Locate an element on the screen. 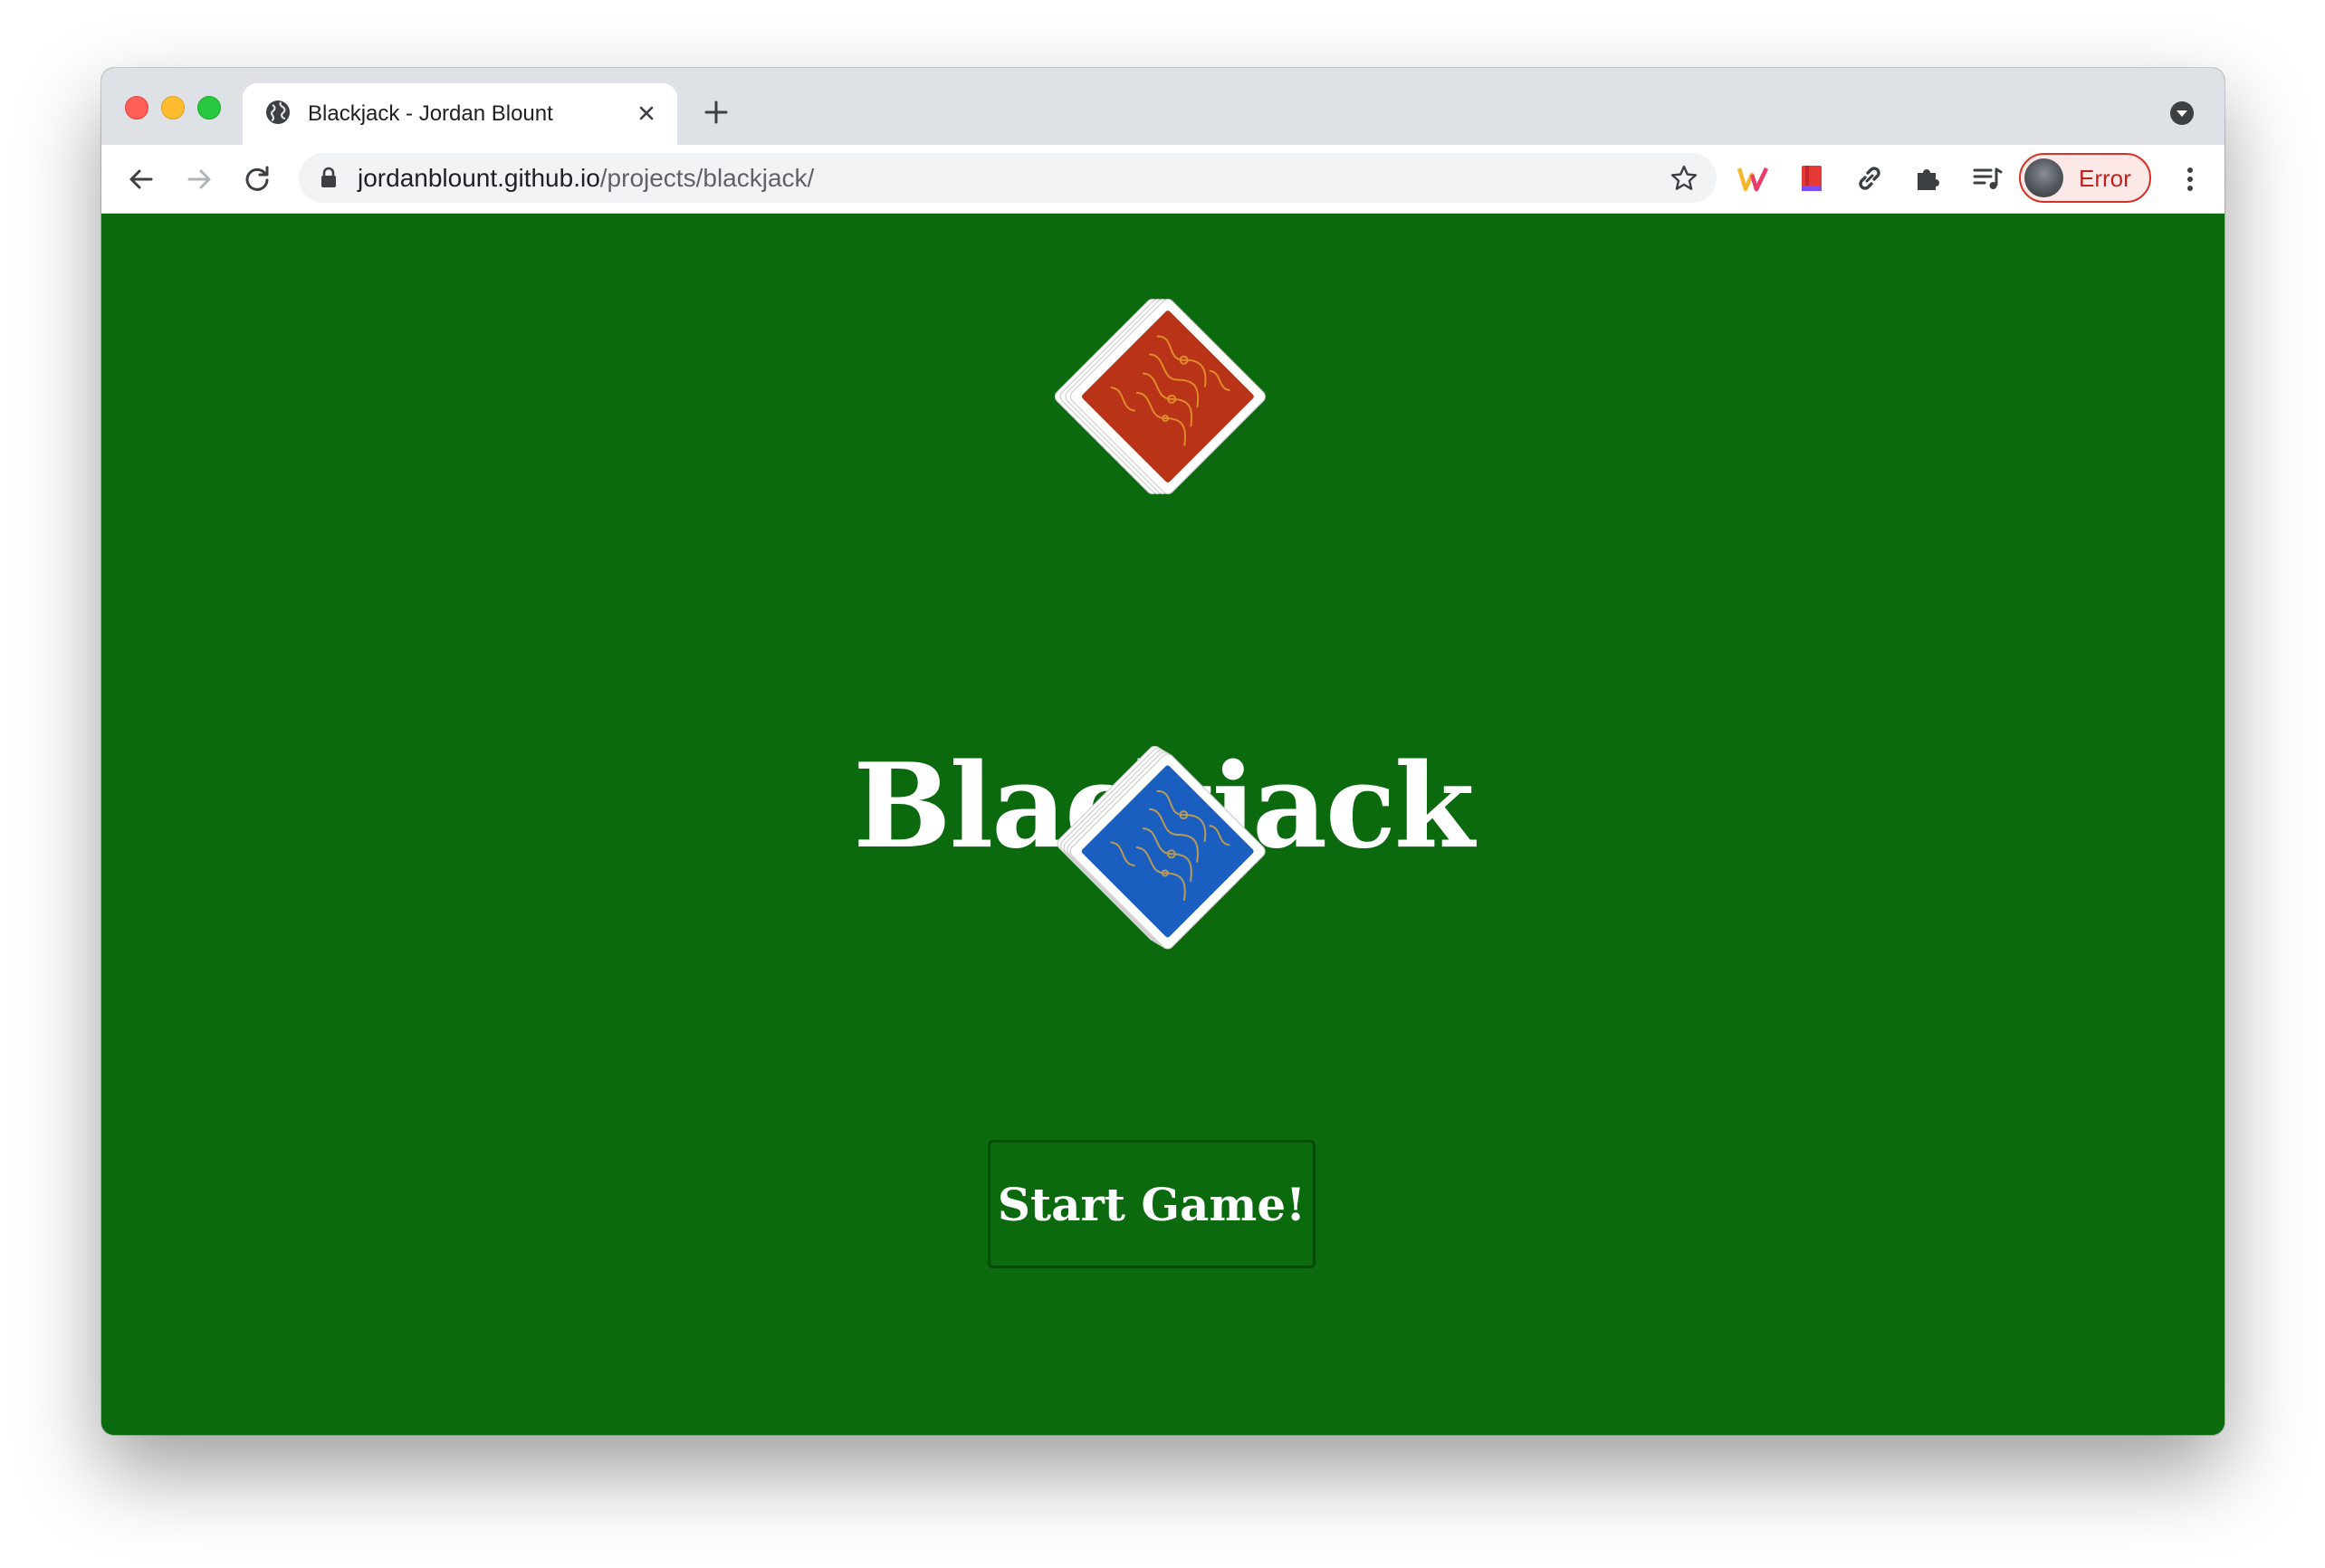 The image size is (2325, 1568). tab-active: Blackjack - Jordan Blount is located at coordinates (460, 114).